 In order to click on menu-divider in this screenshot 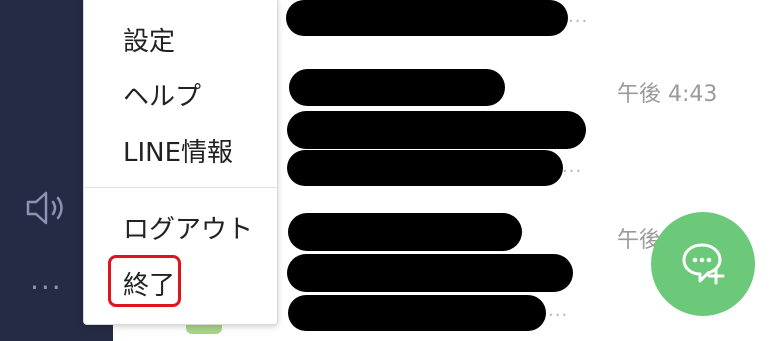, I will do `click(180, 187)`.